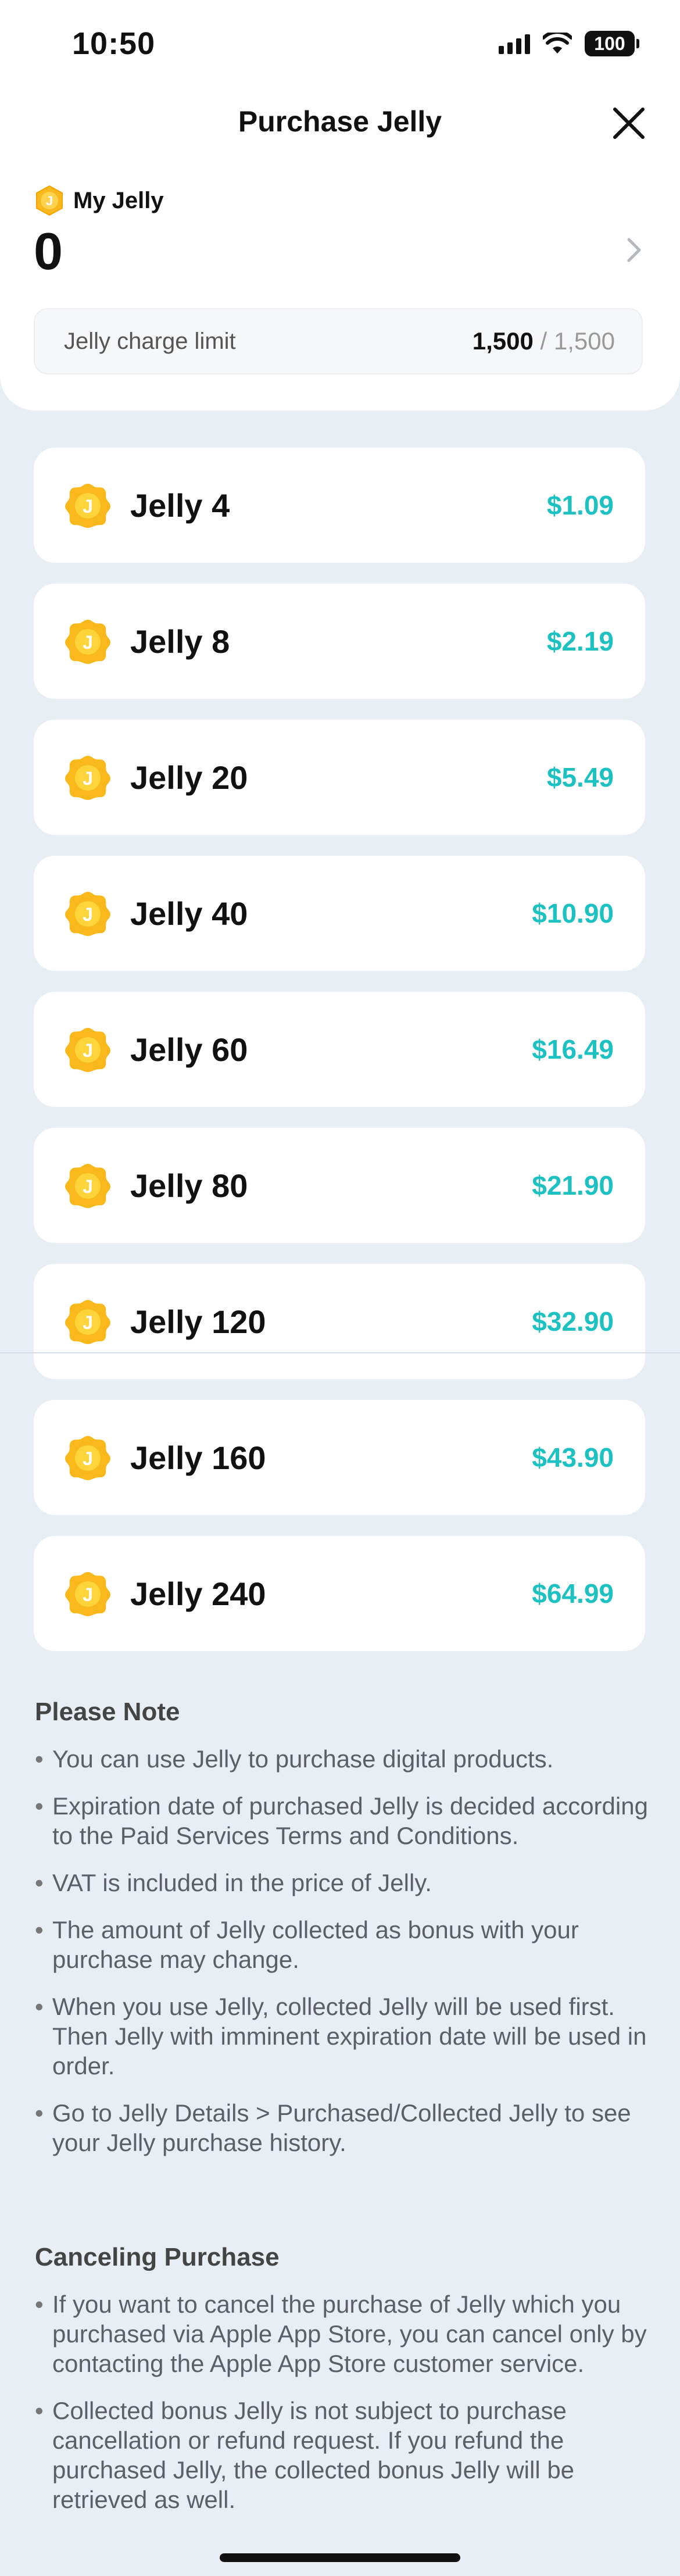 This screenshot has height=2576, width=680. I want to click on product-price: $21.90, so click(573, 1185).